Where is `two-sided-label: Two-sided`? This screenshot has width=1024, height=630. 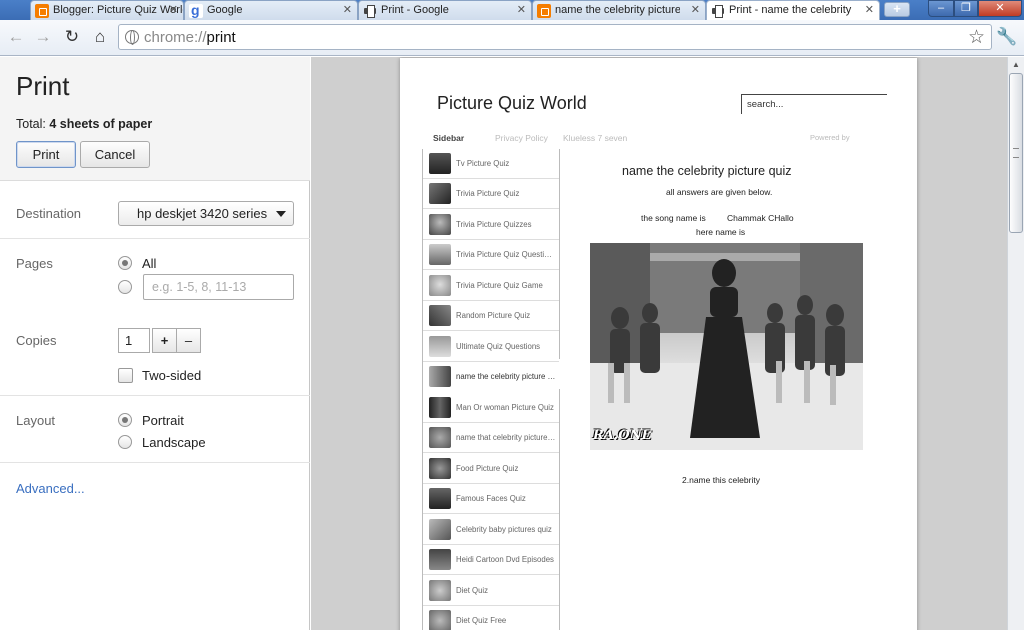 two-sided-label: Two-sided is located at coordinates (172, 375).